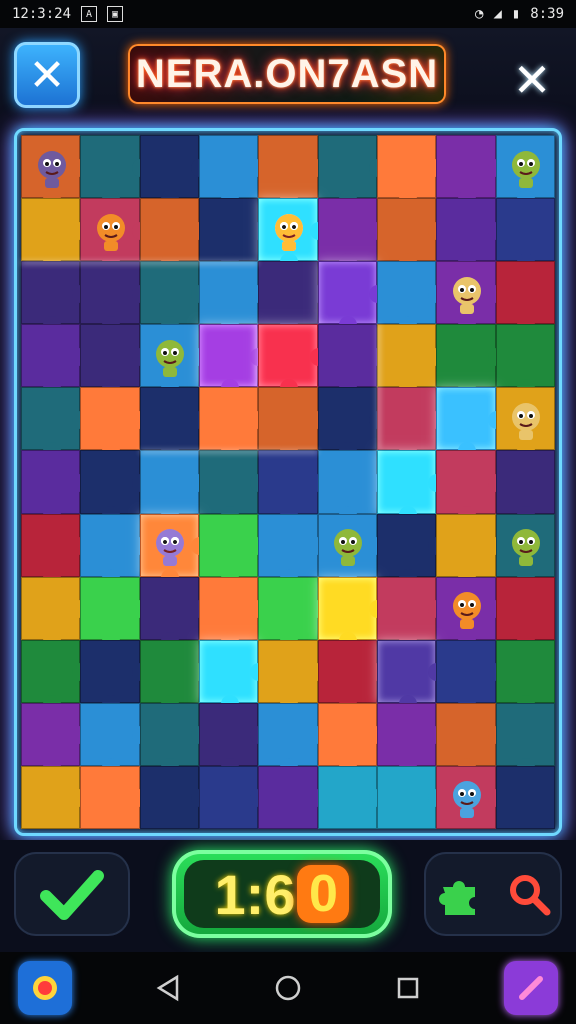  I want to click on close-button-left: ✕, so click(47, 75).